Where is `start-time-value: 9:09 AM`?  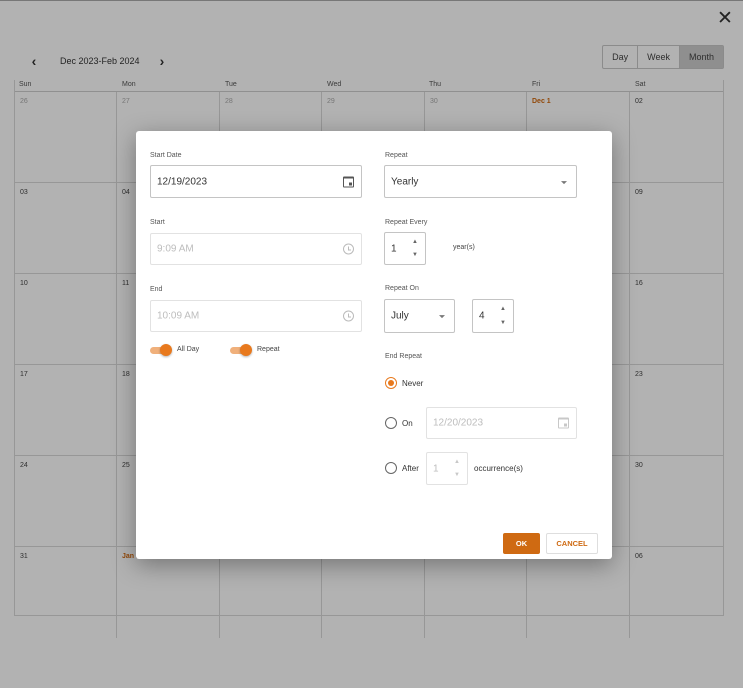 start-time-value: 9:09 AM is located at coordinates (175, 249).